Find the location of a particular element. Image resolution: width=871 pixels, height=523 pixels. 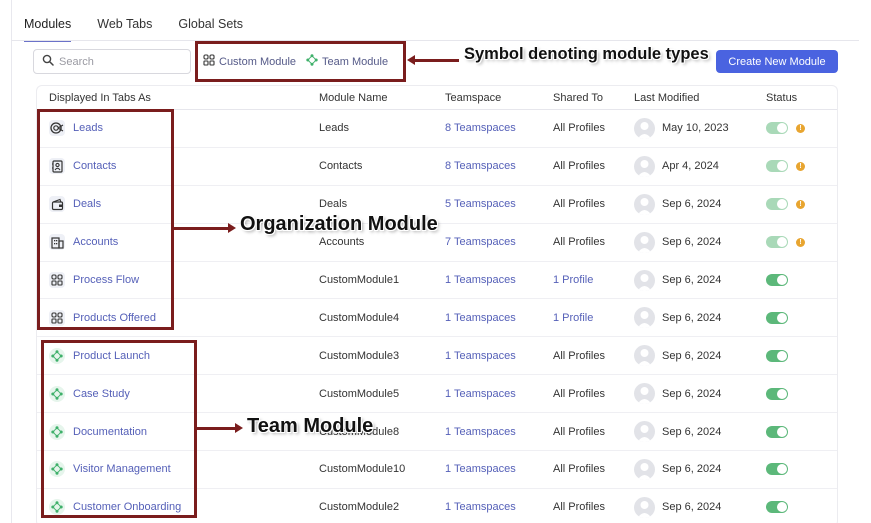

header-displayed-in-tabs-as: Displayed In Tabs As is located at coordinates (100, 97).